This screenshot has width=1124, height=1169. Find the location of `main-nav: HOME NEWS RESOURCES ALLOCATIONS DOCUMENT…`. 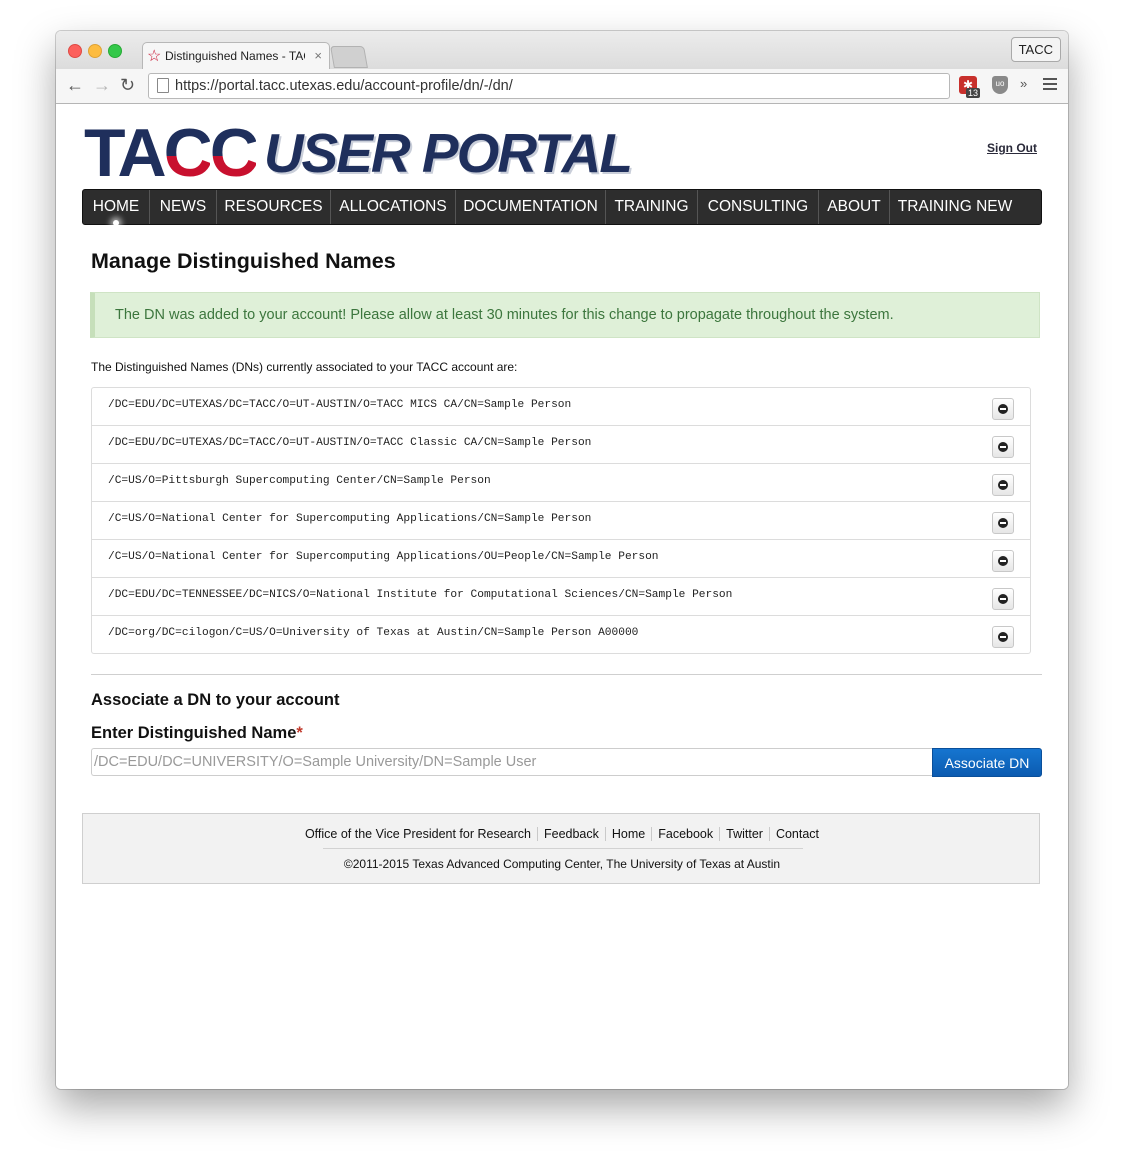

main-nav: HOME NEWS RESOURCES ALLOCATIONS DOCUMENT… is located at coordinates (562, 207).